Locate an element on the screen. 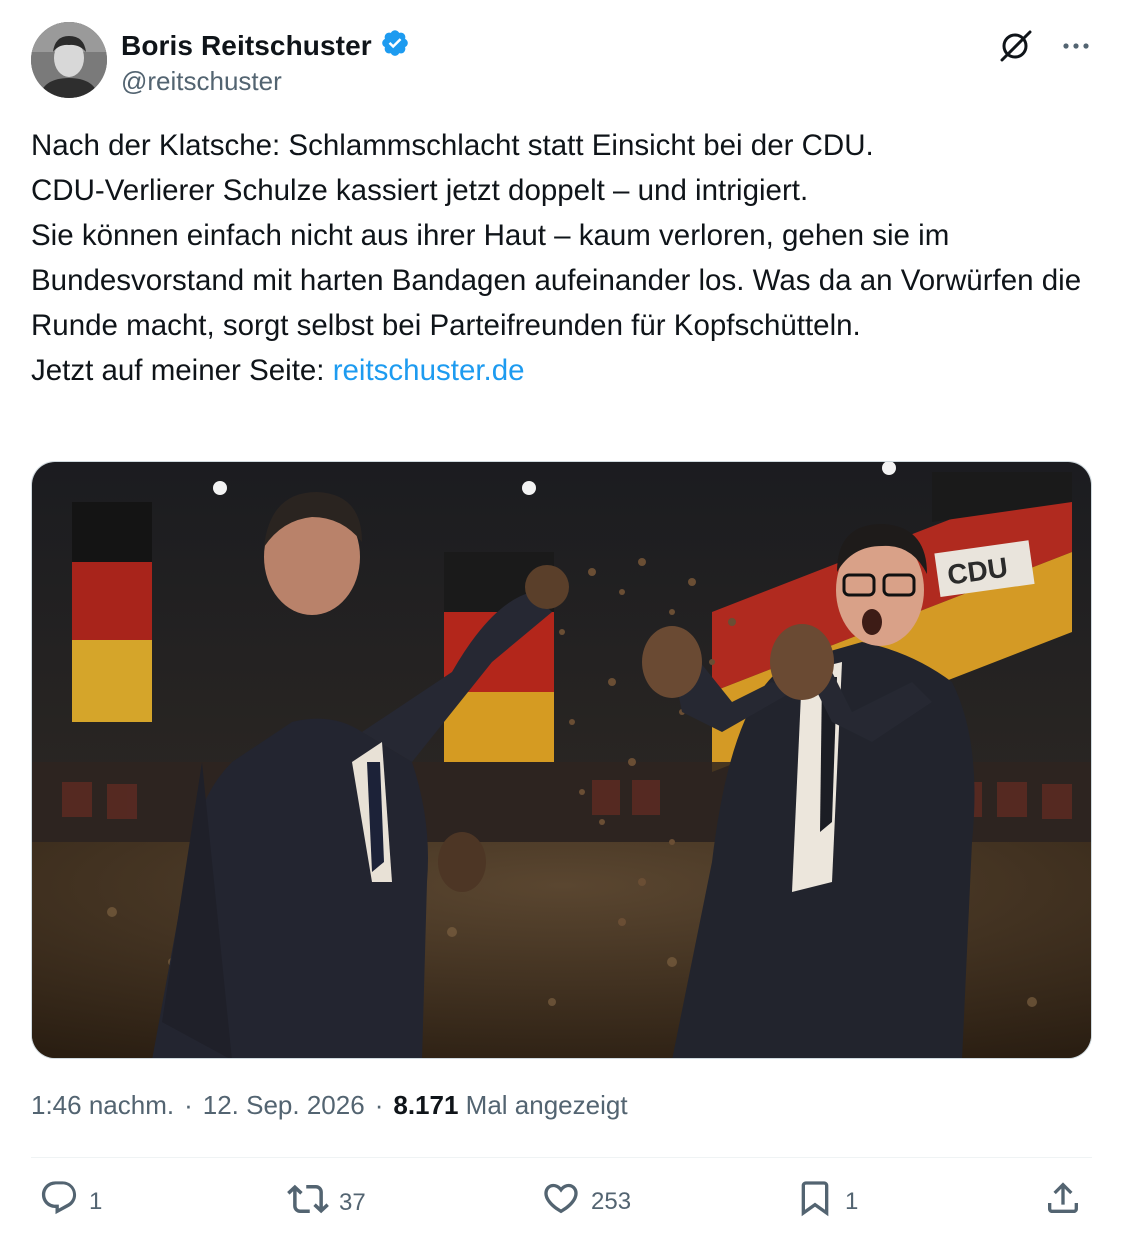 This screenshot has width=1123, height=1248. heart-icon is located at coordinates (561, 1201).